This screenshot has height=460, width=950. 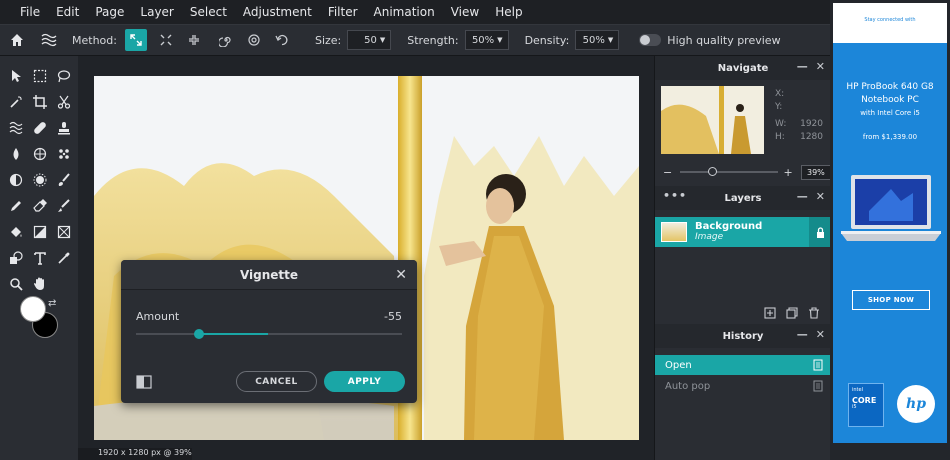 What do you see at coordinates (743, 365) in the screenshot?
I see `history-item: Open` at bounding box center [743, 365].